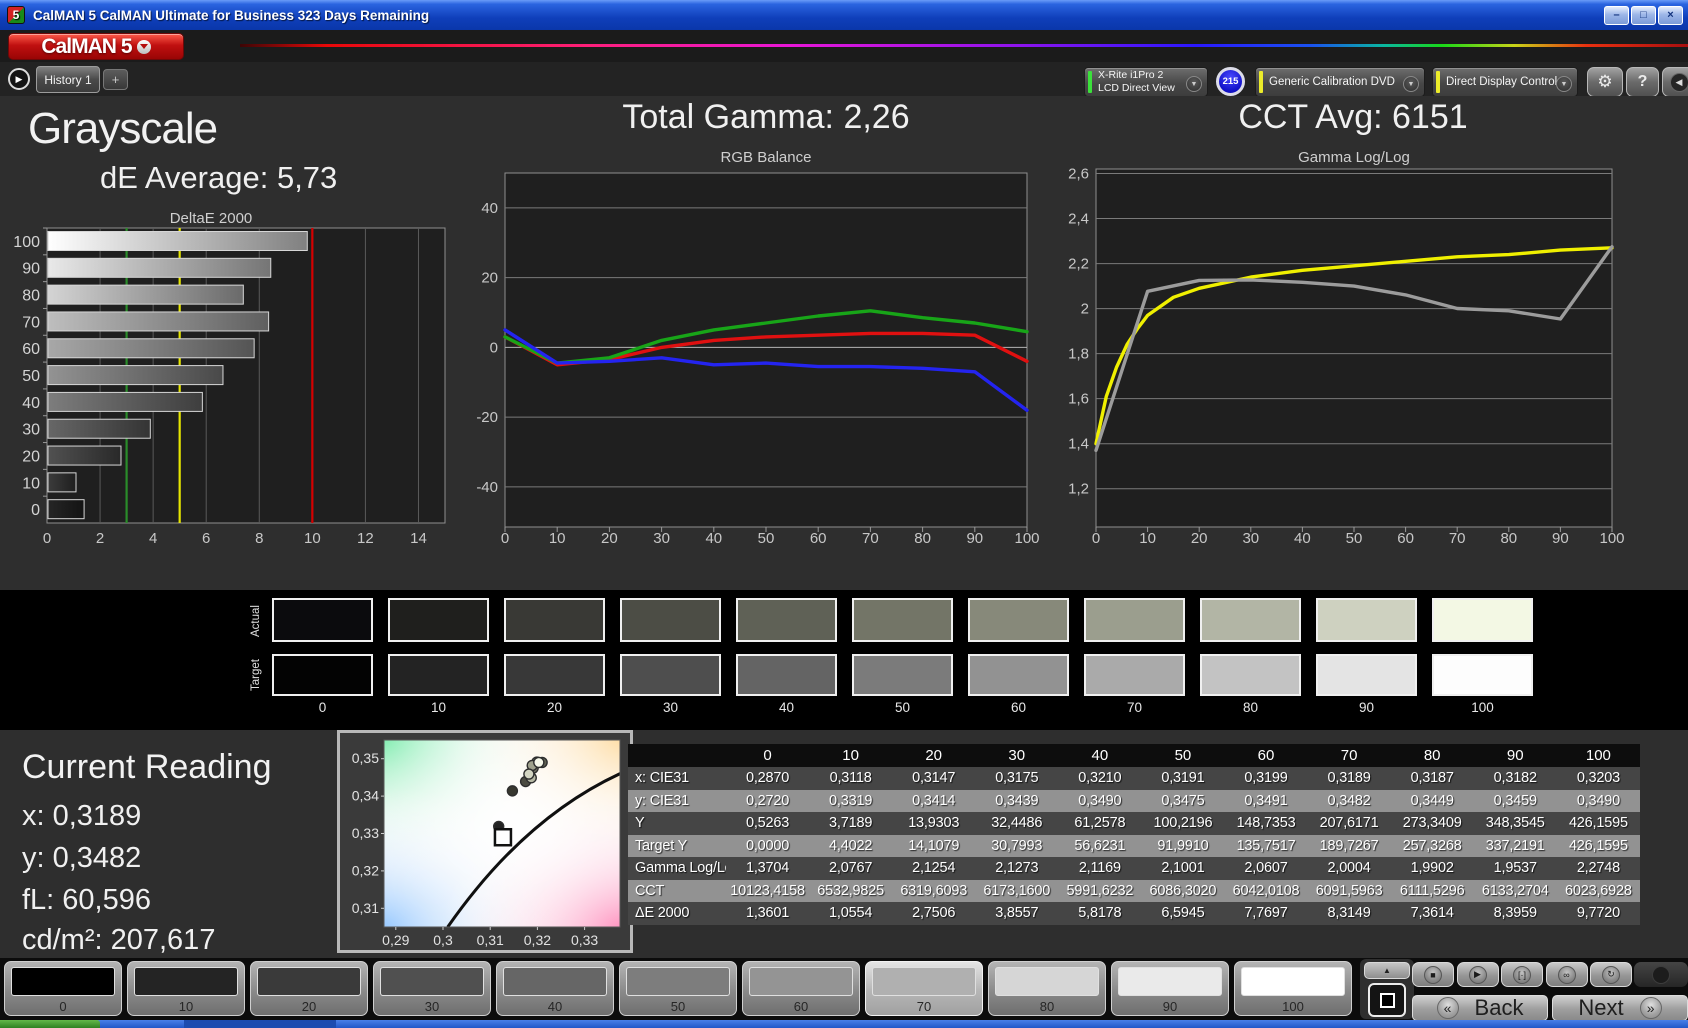 This screenshot has width=1688, height=1028. I want to click on table-cell: 4,4022, so click(851, 845).